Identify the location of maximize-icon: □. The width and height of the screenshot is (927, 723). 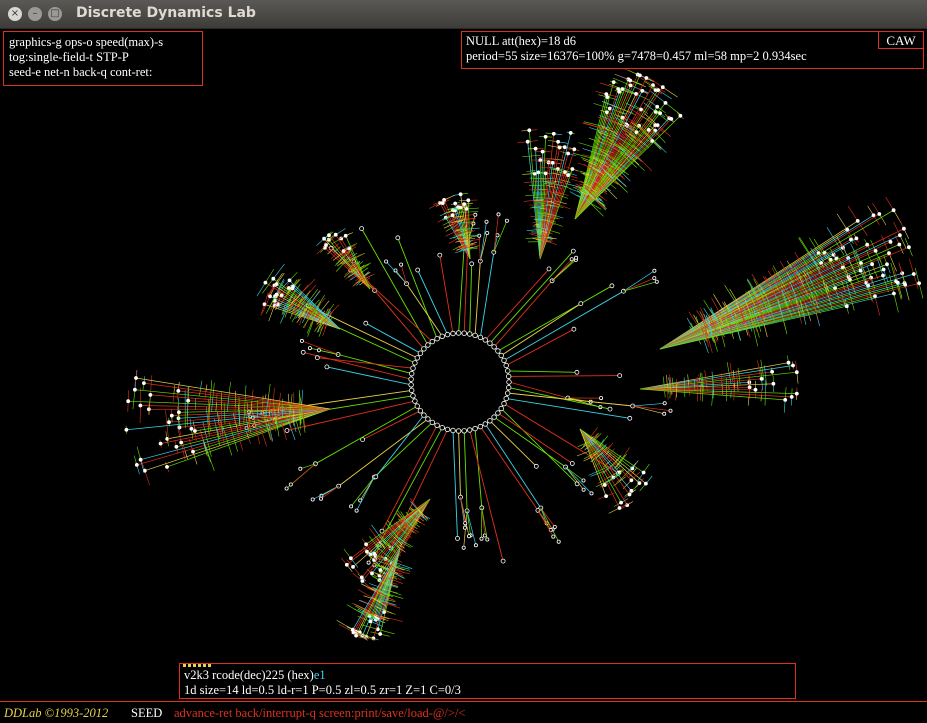
(55, 14).